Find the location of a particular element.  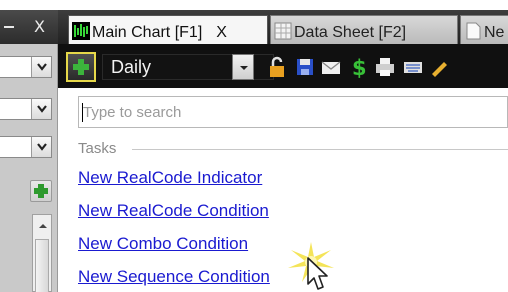

search-input is located at coordinates (293, 112).